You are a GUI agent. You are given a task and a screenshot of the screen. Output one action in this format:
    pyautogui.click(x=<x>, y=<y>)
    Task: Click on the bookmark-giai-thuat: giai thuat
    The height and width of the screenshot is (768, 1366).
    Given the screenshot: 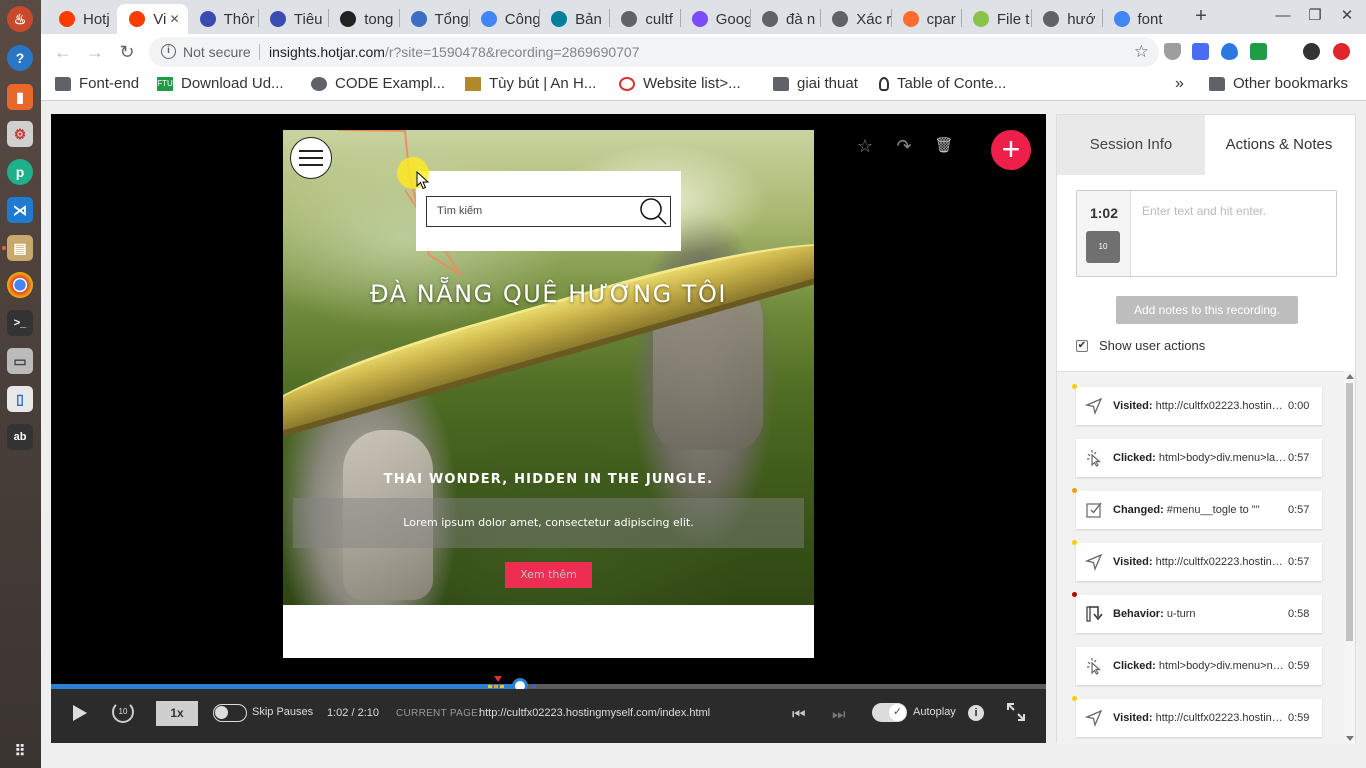 What is the action you would take?
    pyautogui.click(x=815, y=83)
    